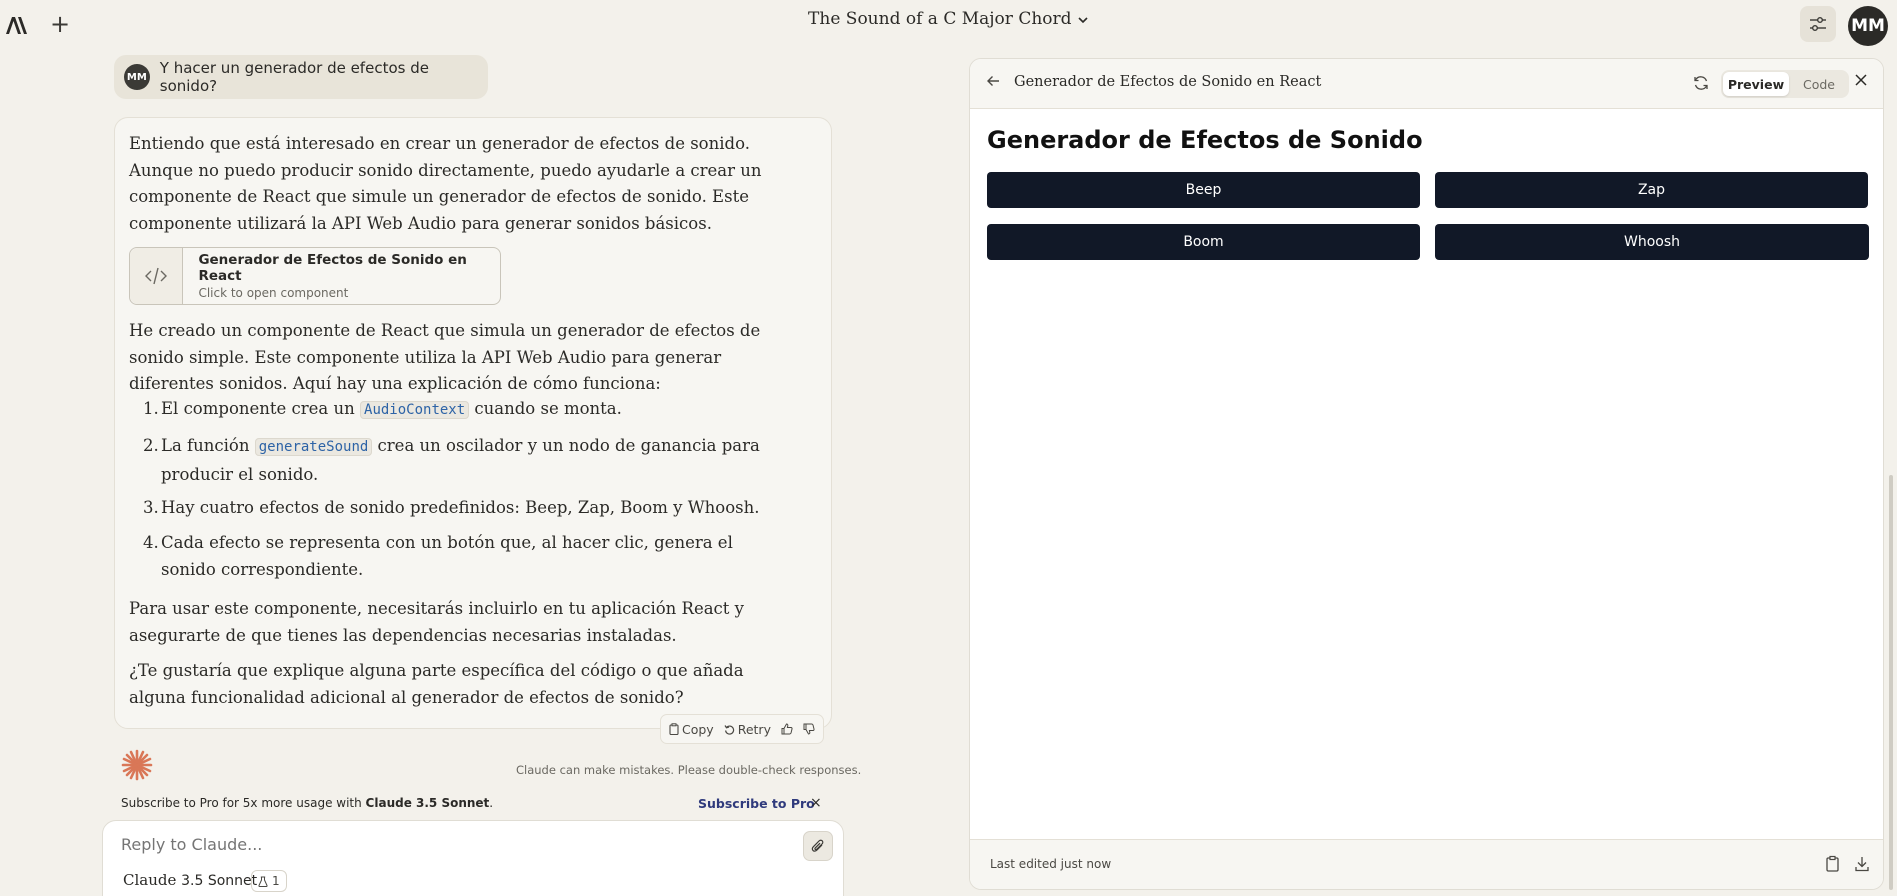 The height and width of the screenshot is (896, 1897). Describe the element at coordinates (1833, 864) in the screenshot. I see `copy-artifact-icon` at that location.